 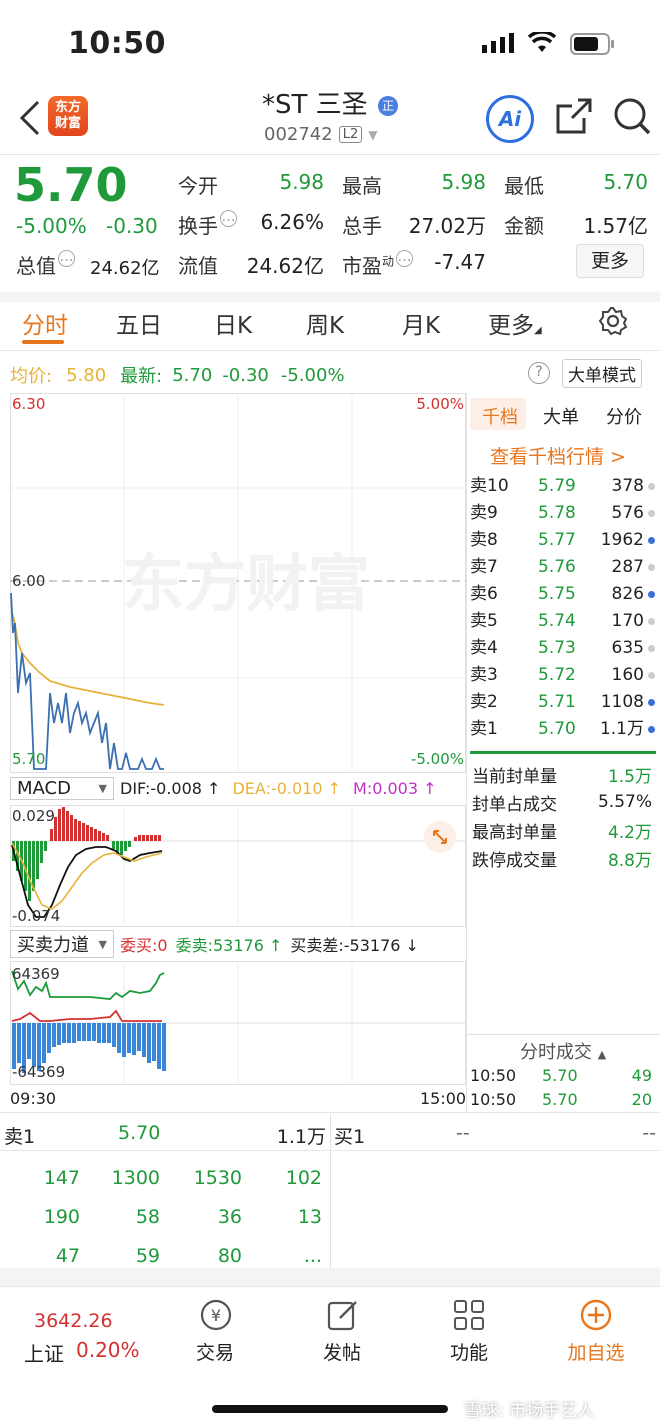 I want to click on avg-label: 均价:, so click(x=31, y=376).